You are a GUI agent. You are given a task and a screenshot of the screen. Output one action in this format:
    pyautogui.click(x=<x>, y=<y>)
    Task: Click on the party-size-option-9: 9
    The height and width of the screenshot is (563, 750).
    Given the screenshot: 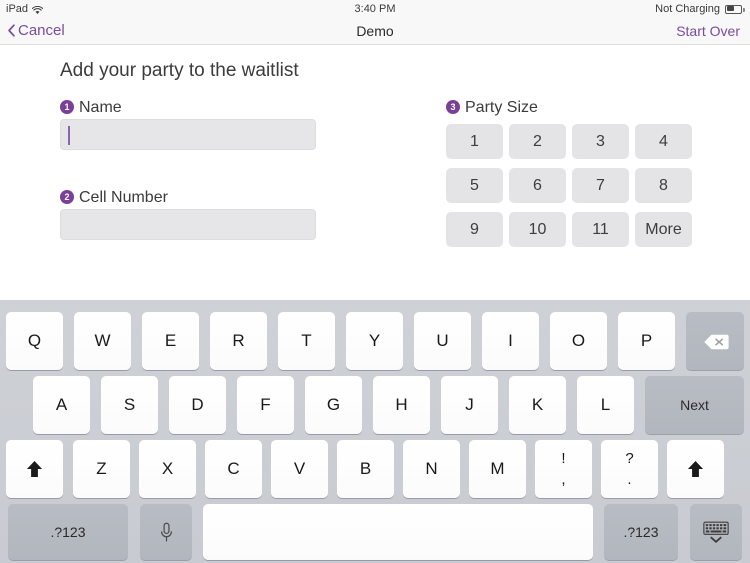 What is the action you would take?
    pyautogui.click(x=474, y=229)
    